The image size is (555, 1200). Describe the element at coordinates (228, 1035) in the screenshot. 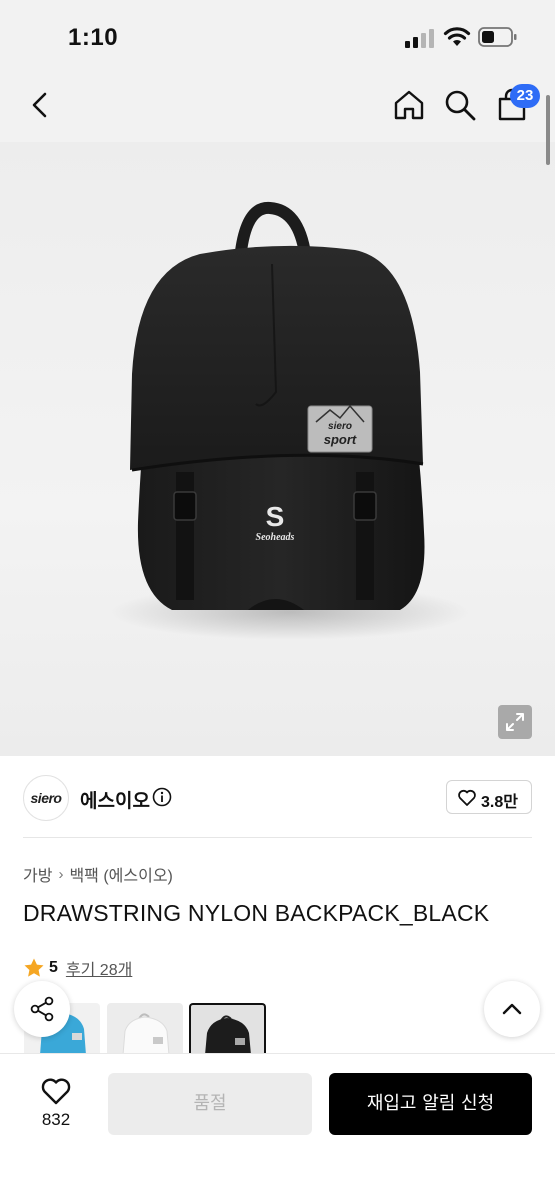

I see `black-backpack-image` at that location.